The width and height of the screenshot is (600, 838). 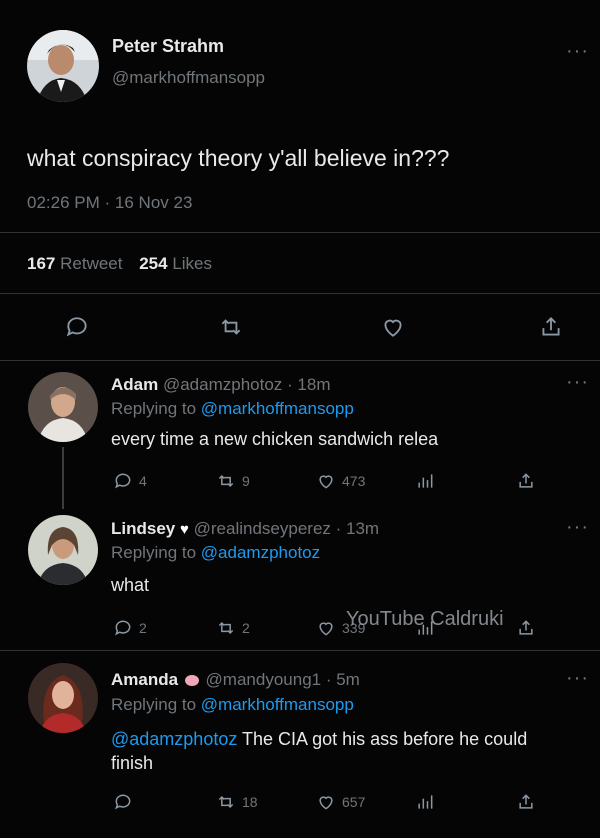 I want to click on reply-count: 4, so click(x=143, y=481).